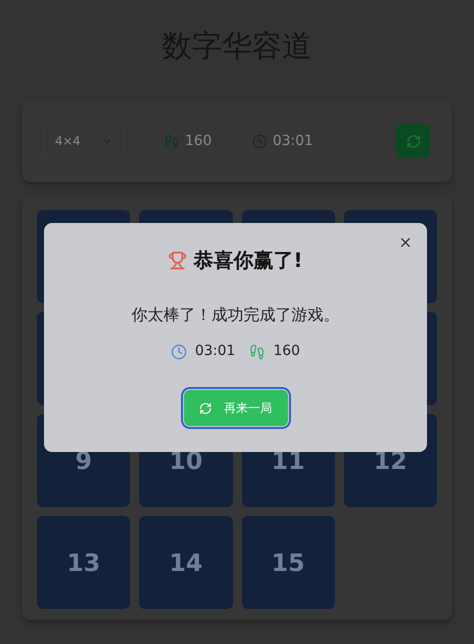 The image size is (474, 644). Describe the element at coordinates (293, 141) in the screenshot. I see `timer: 03:01` at that location.